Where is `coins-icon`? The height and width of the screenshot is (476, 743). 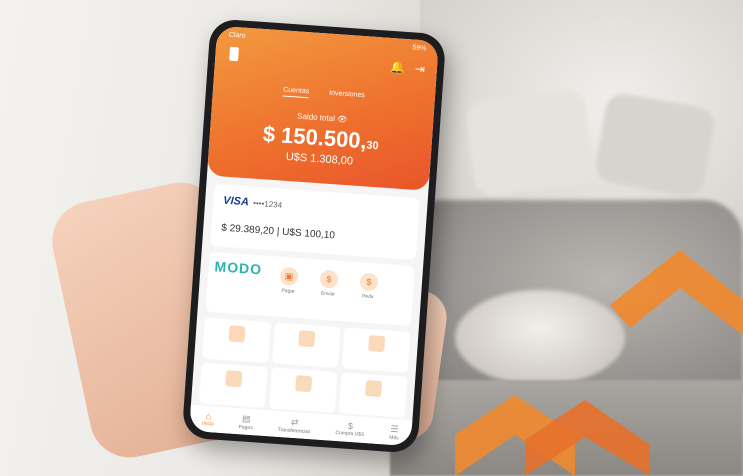 coins-icon is located at coordinates (234, 379).